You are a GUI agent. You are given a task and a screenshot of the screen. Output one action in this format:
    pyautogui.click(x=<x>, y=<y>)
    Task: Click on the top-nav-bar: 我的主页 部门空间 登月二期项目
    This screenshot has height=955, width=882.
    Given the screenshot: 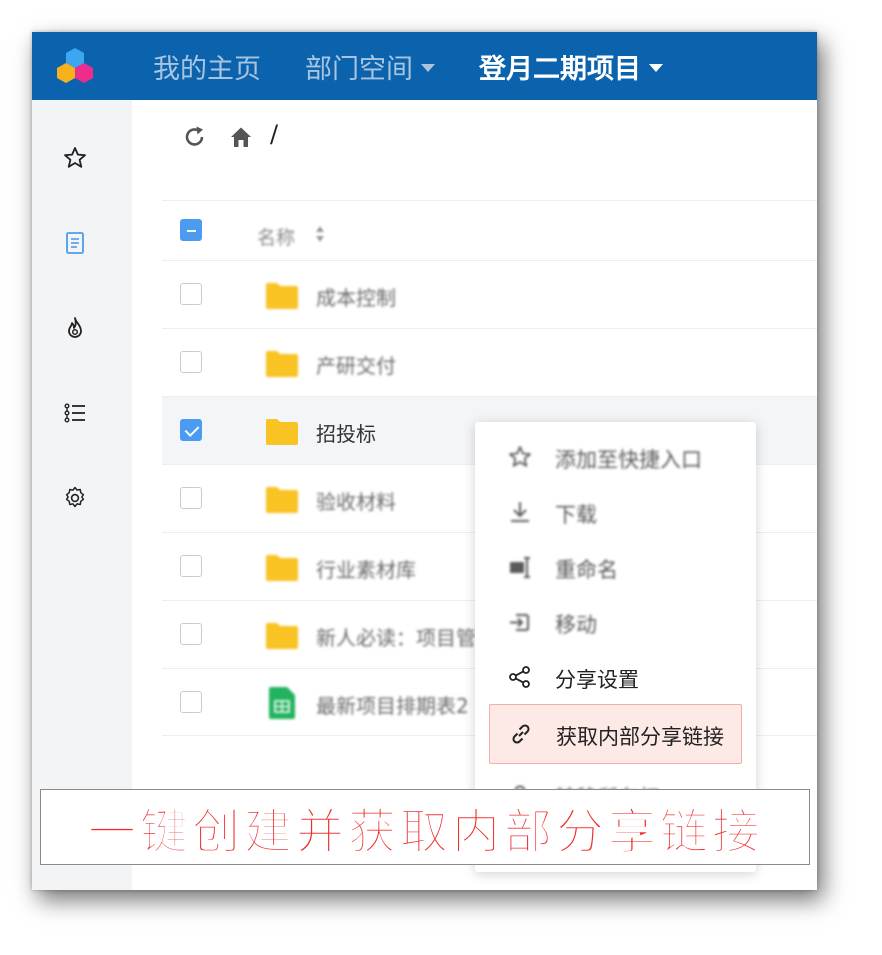 What is the action you would take?
    pyautogui.click(x=424, y=66)
    